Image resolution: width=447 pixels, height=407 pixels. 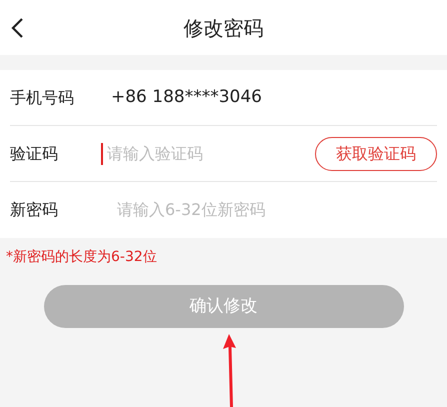 I want to click on field-label: 新密码, so click(x=34, y=210).